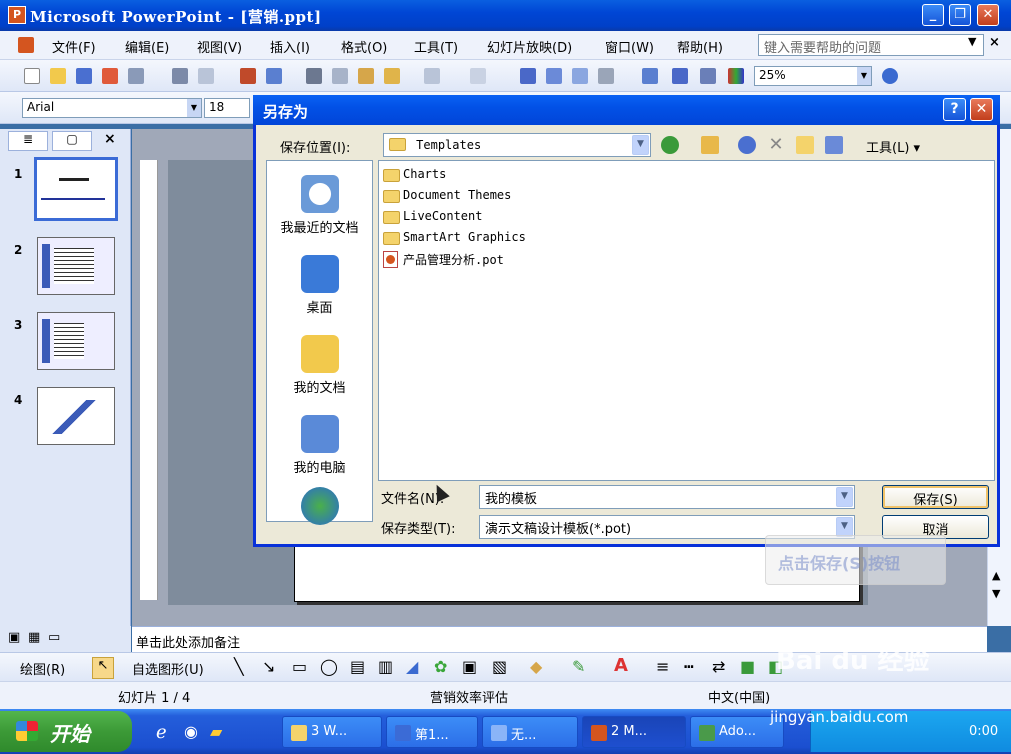 The image size is (1011, 754). What do you see at coordinates (314, 76) in the screenshot?
I see `cut-icon` at bounding box center [314, 76].